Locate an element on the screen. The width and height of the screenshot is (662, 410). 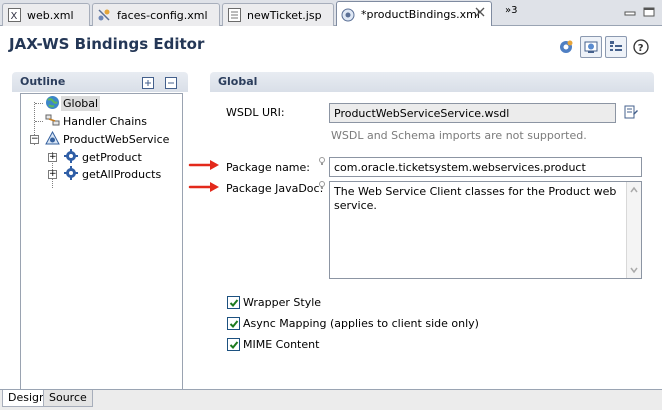
bindings-file-icon is located at coordinates (348, 15).